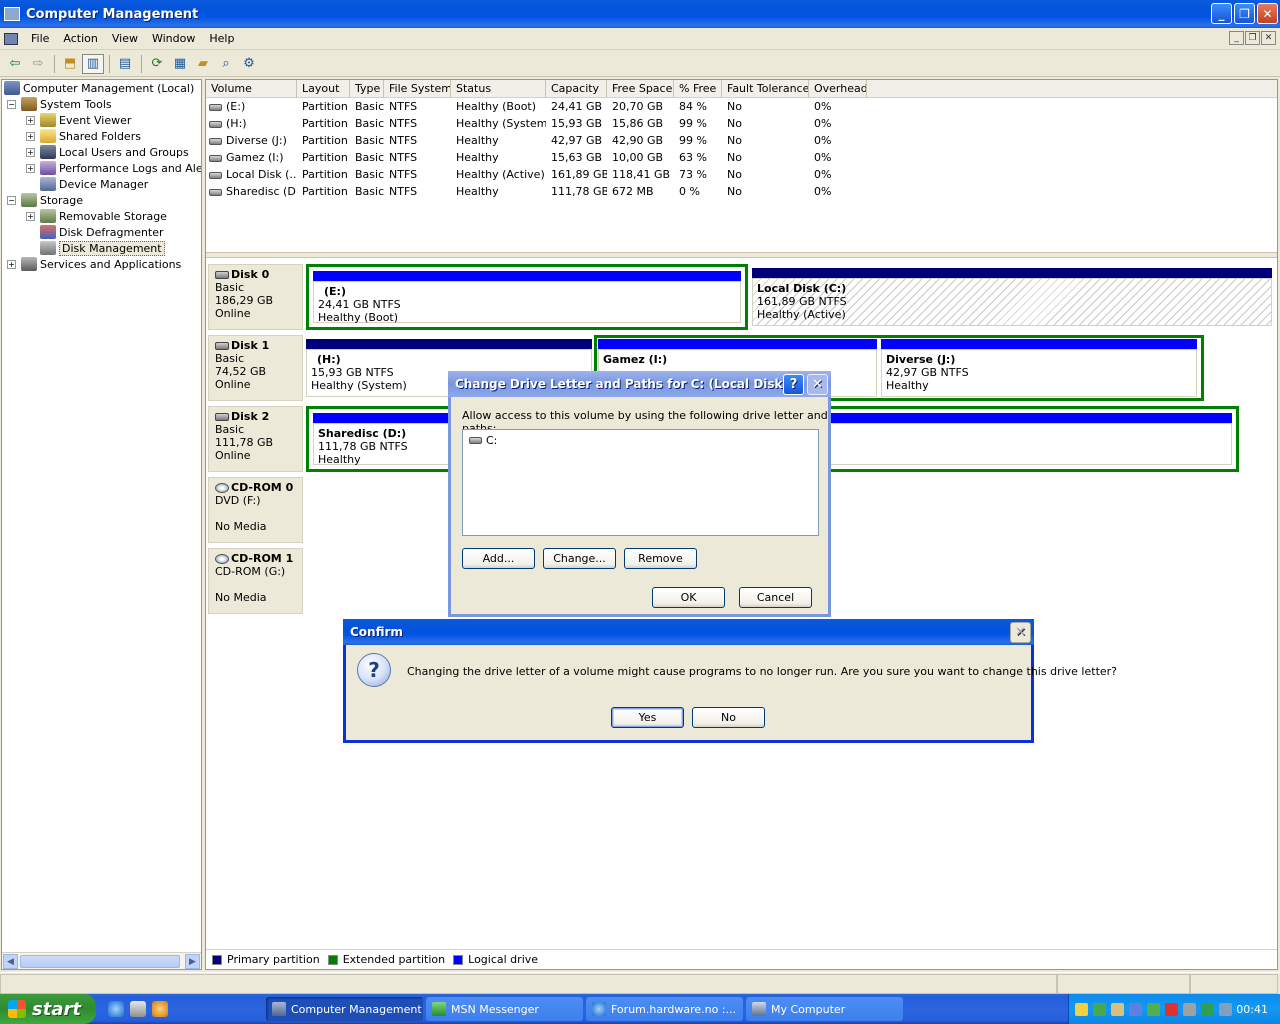  What do you see at coordinates (576, 89) in the screenshot?
I see `col-capacity: Capacity` at bounding box center [576, 89].